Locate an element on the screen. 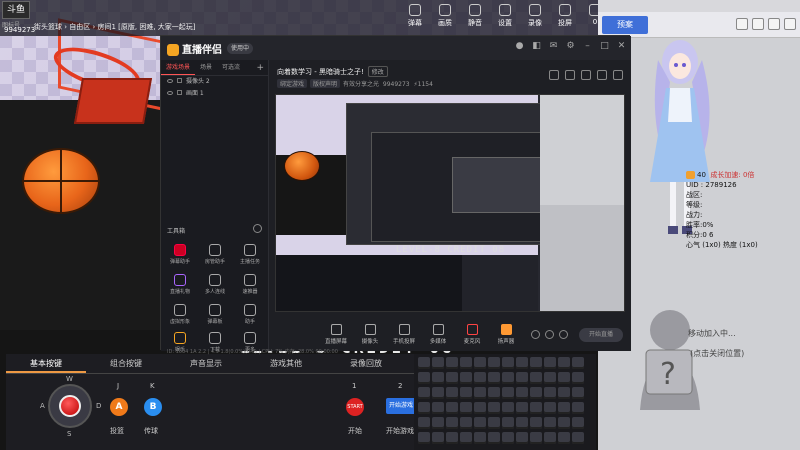 The width and height of the screenshot is (800, 450). level-badge-icon is located at coordinates (690, 175).